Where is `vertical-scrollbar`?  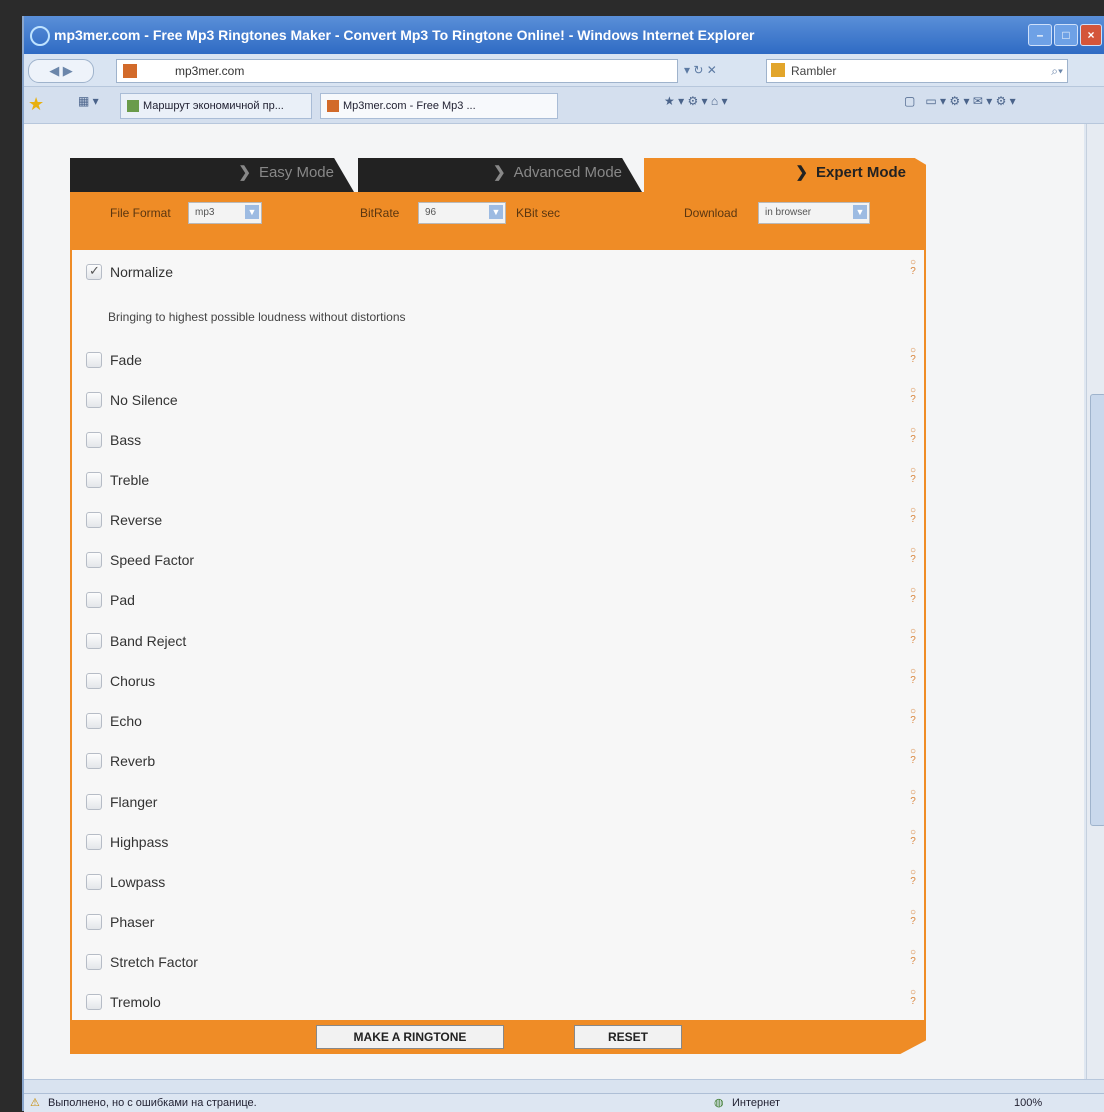 vertical-scrollbar is located at coordinates (1095, 601).